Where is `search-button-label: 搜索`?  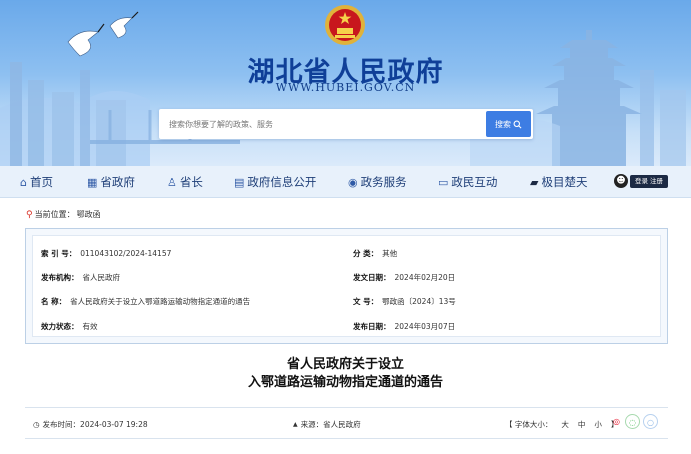 search-button-label: 搜索 is located at coordinates (503, 124).